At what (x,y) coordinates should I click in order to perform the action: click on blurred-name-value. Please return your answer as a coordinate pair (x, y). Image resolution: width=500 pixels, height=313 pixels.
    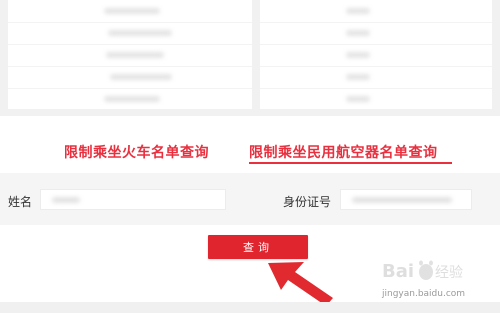
    Looking at the image, I should click on (66, 200).